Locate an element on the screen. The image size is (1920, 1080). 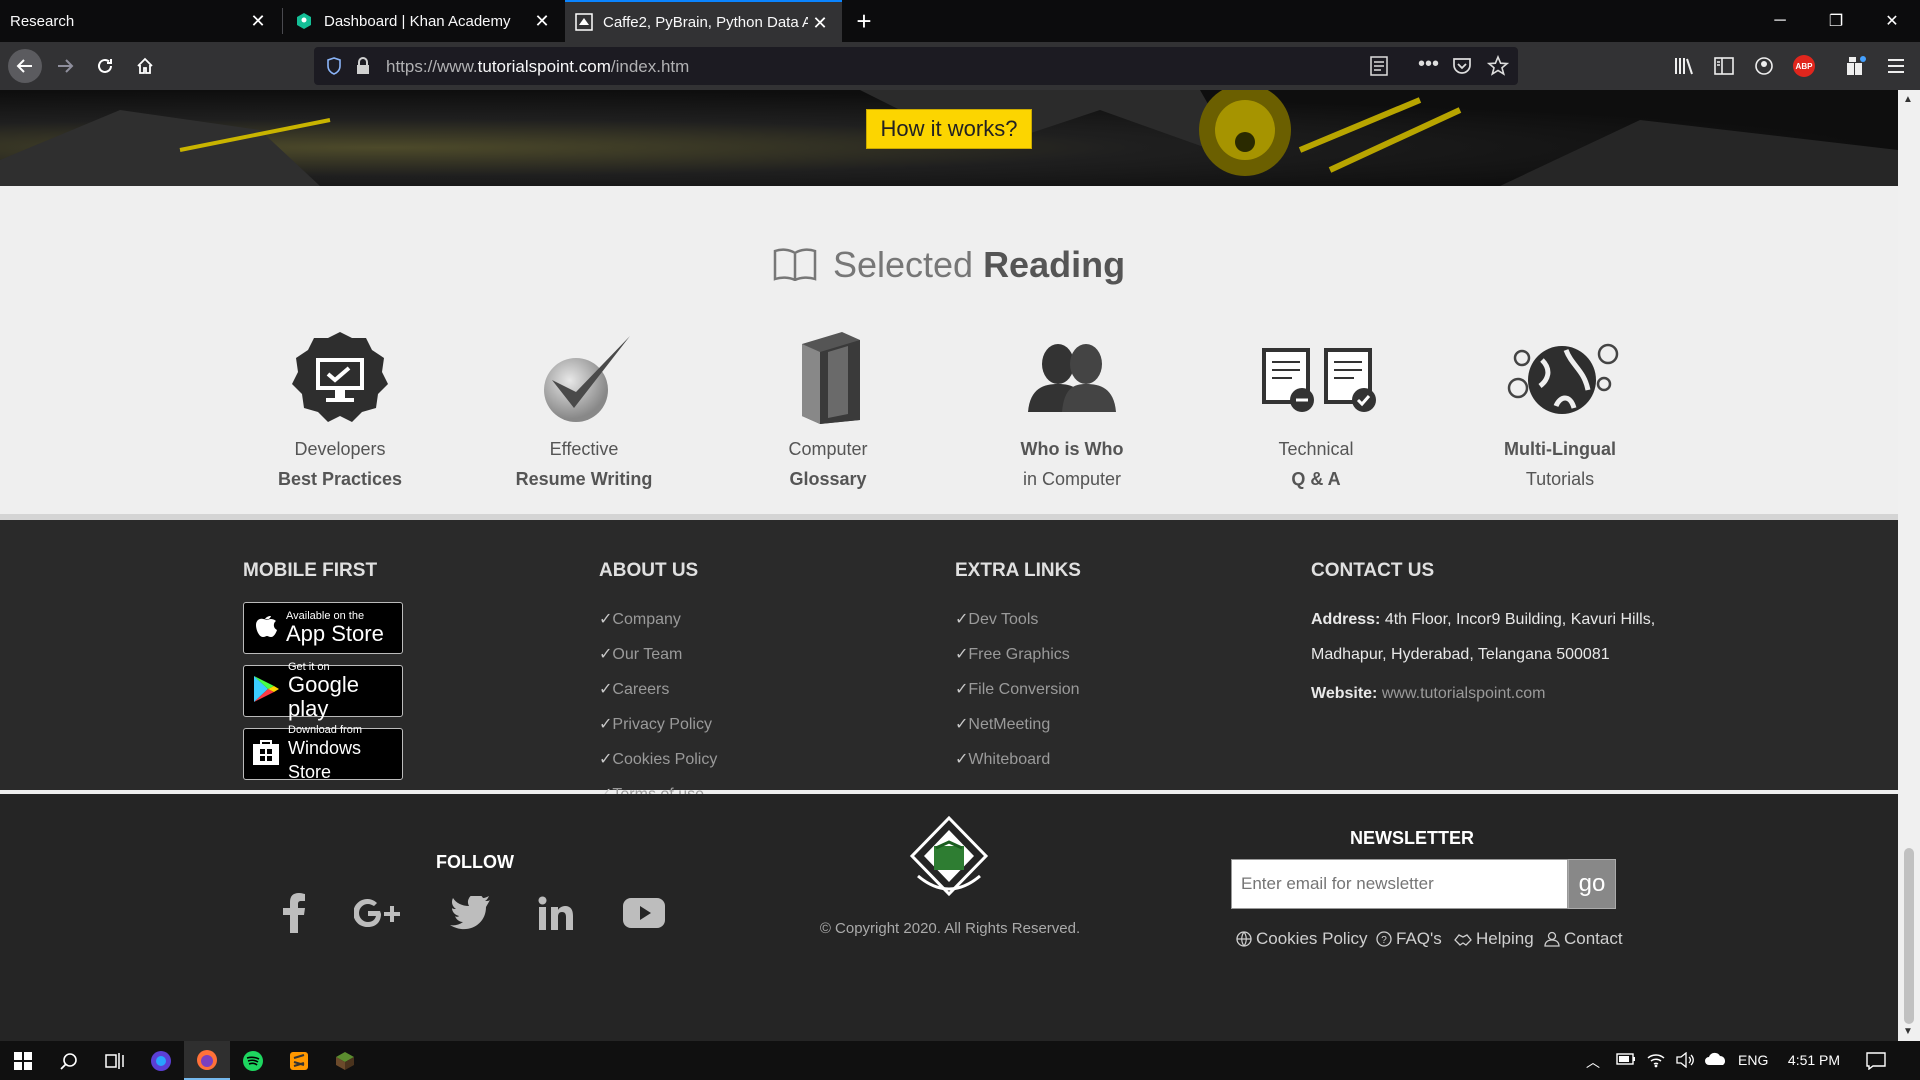
reading-item-resume: Effective Resume Writing is located at coordinates (584, 412).